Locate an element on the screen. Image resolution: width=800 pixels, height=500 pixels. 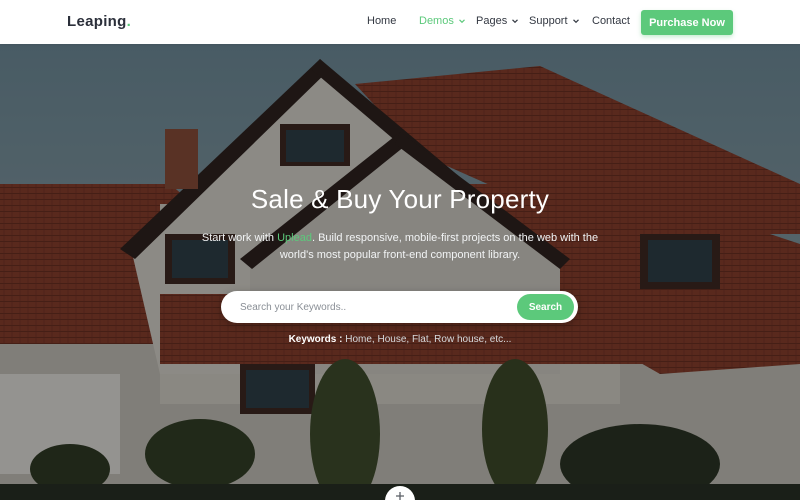
search-input is located at coordinates (366, 307).